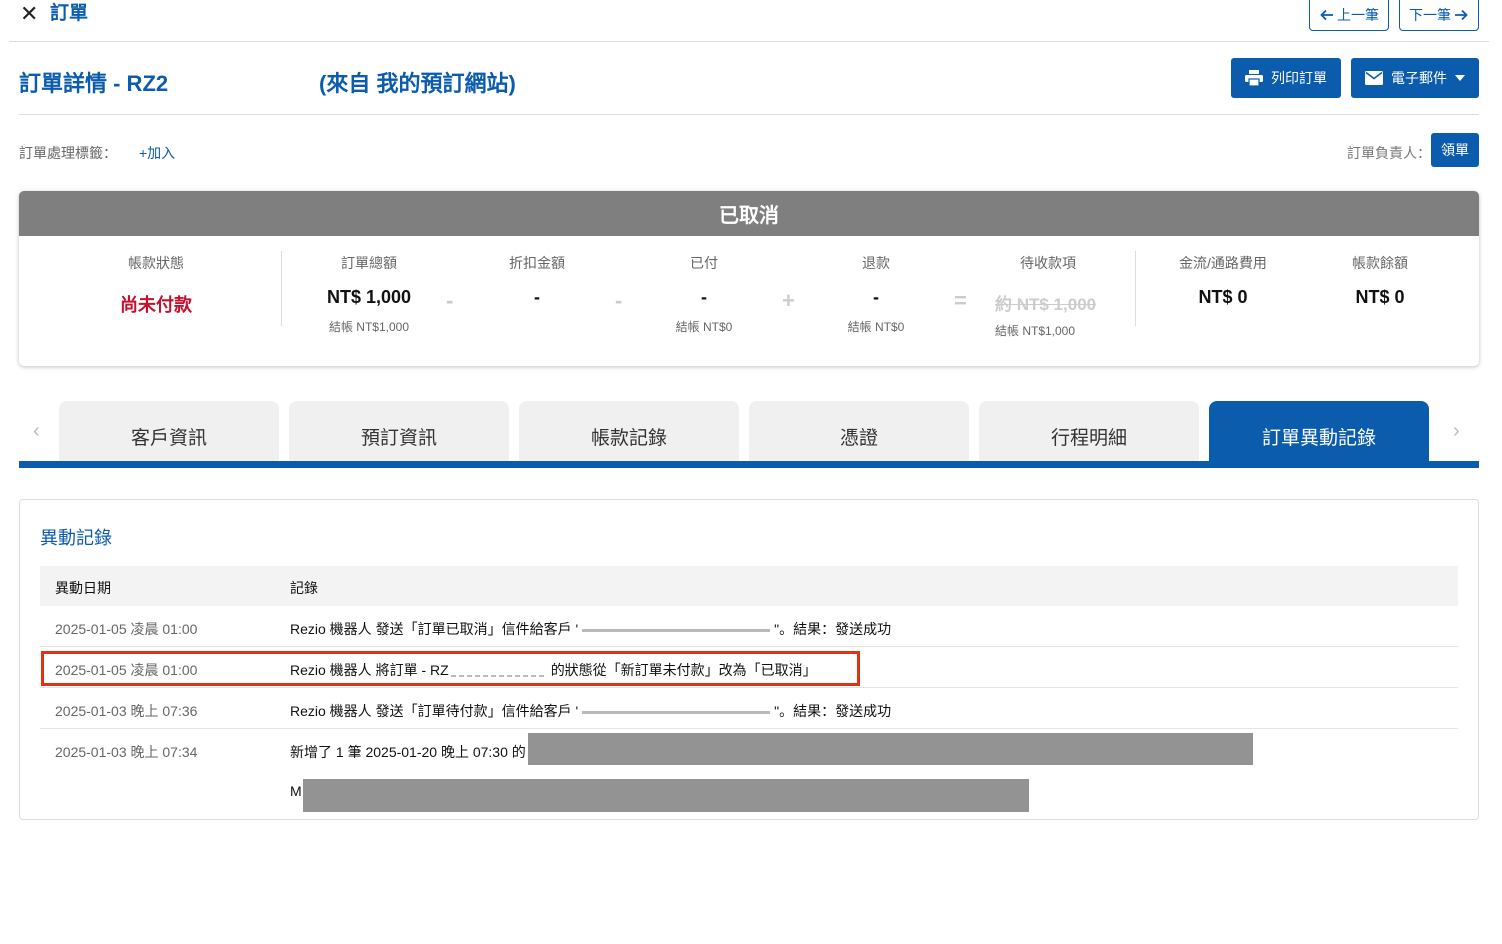 The image size is (1502, 944). I want to click on paid-value: -, so click(704, 297).